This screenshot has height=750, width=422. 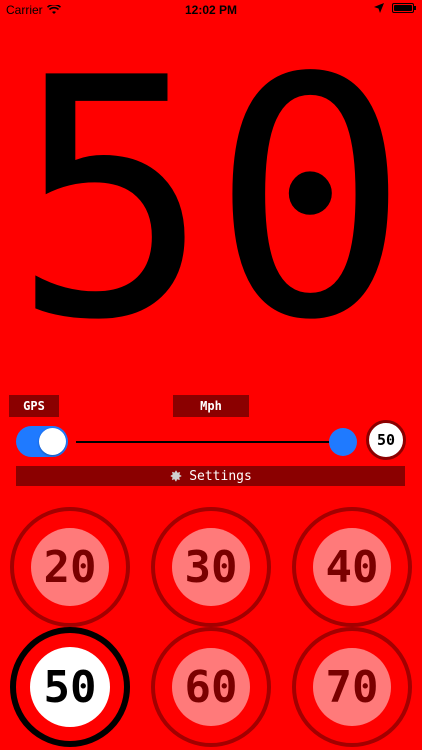 I want to click on speed-sign-label: 60, so click(x=211, y=687).